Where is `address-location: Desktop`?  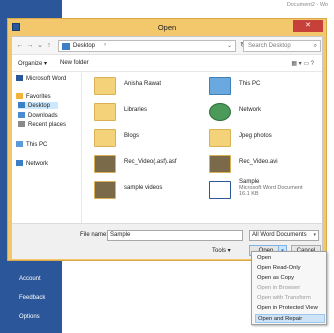 address-location: Desktop is located at coordinates (84, 46).